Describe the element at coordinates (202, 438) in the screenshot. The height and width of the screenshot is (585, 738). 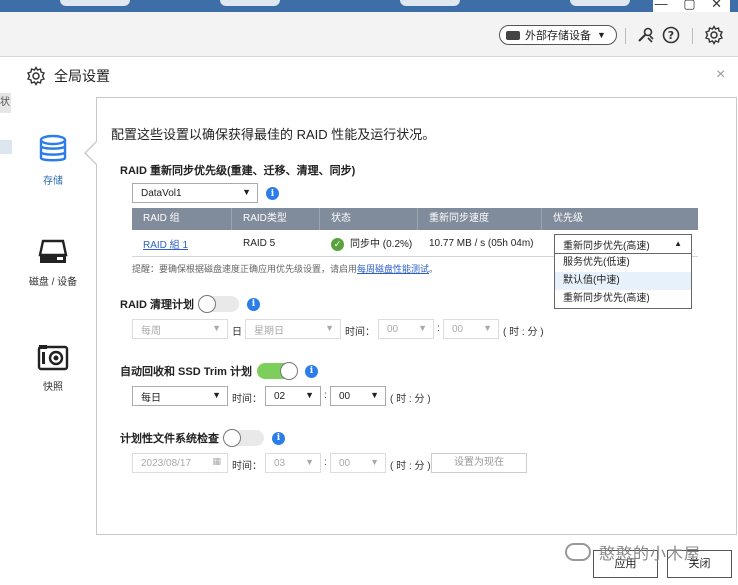
I see `fscheck-section: 计划性文件系统检查 i` at that location.